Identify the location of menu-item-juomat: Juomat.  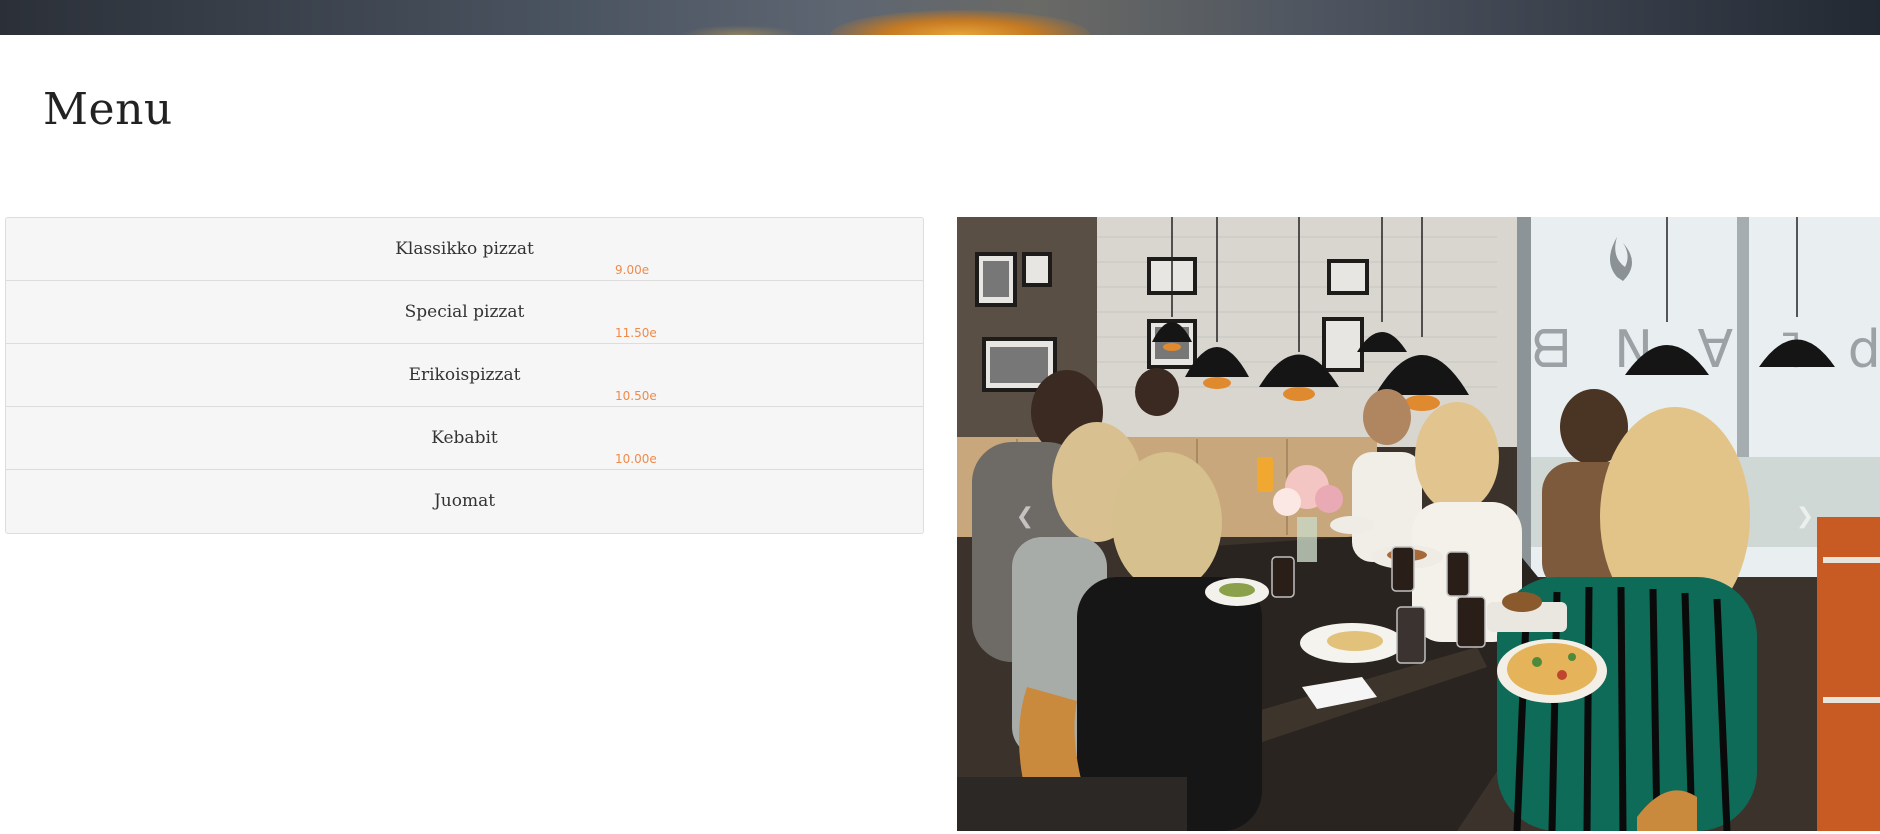
(464, 501).